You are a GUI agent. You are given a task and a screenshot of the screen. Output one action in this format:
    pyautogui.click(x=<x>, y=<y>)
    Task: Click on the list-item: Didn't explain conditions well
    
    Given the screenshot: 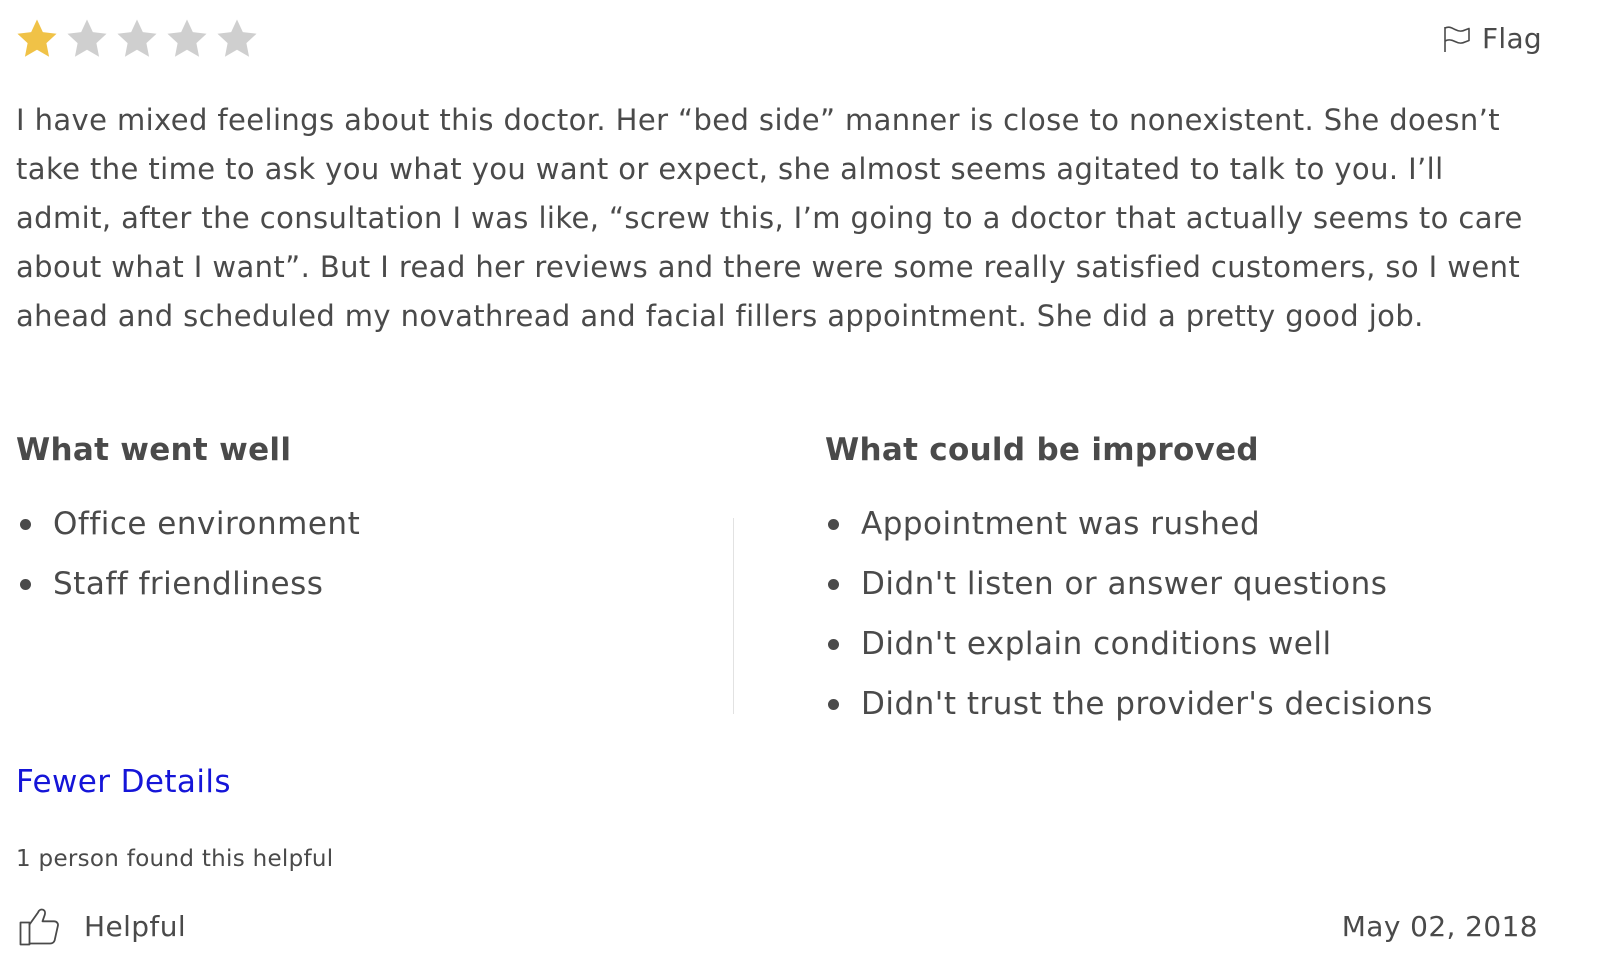 What is the action you would take?
    pyautogui.click(x=1130, y=644)
    